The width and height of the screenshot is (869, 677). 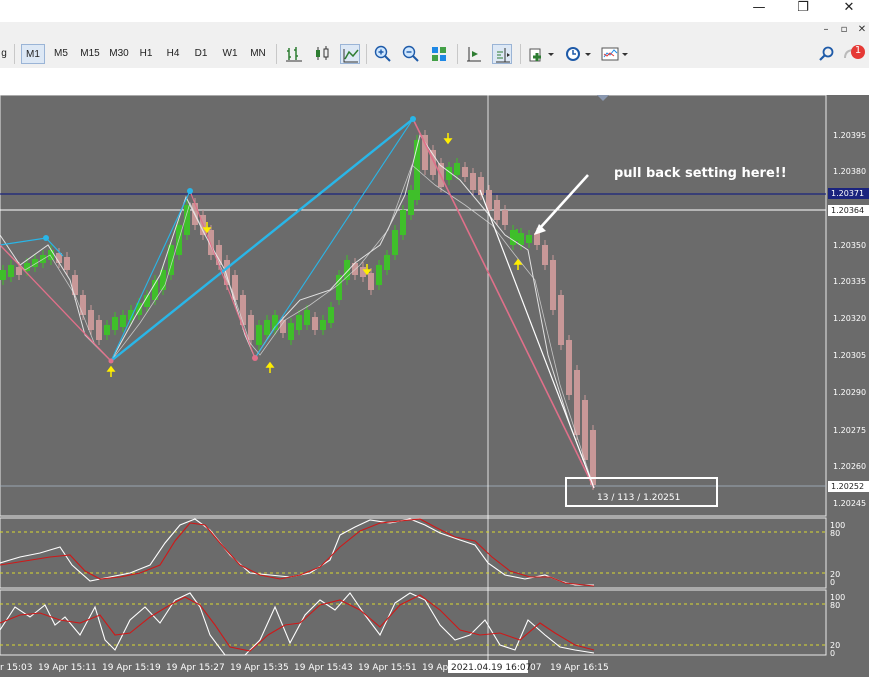 I want to click on osc2-signal-line, so click(x=297, y=623).